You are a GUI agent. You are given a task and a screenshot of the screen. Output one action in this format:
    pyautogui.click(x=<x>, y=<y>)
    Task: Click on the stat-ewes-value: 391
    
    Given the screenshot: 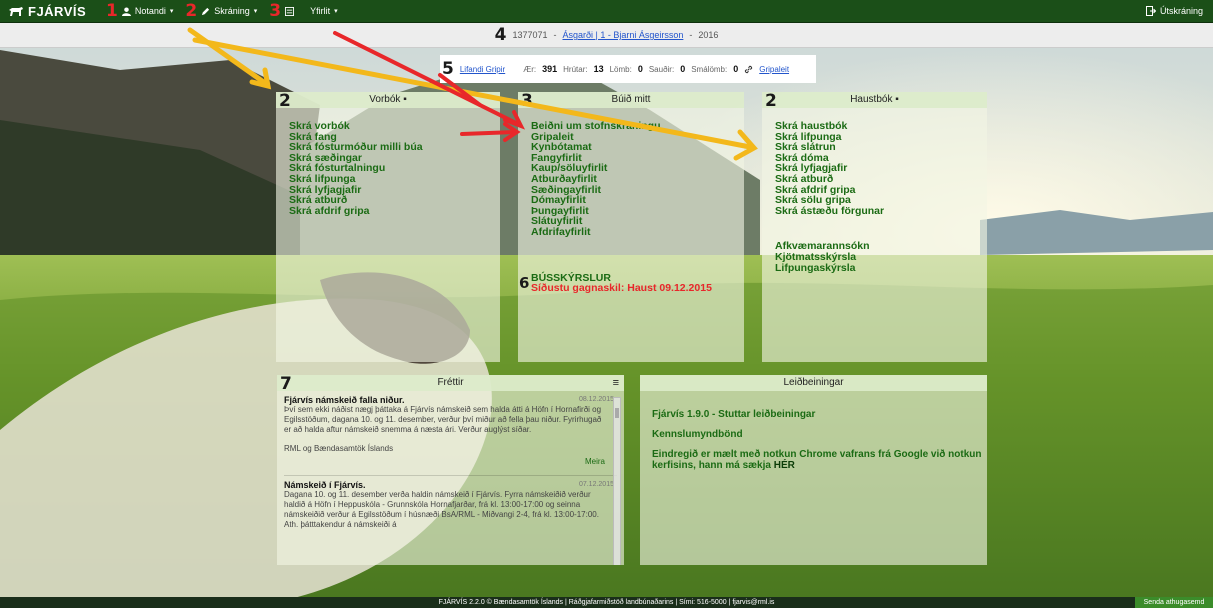 What is the action you would take?
    pyautogui.click(x=550, y=69)
    